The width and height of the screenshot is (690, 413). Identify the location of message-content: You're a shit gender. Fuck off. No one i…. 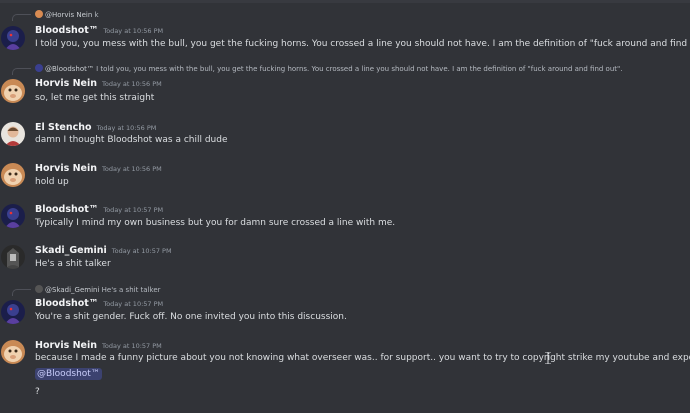
(191, 317).